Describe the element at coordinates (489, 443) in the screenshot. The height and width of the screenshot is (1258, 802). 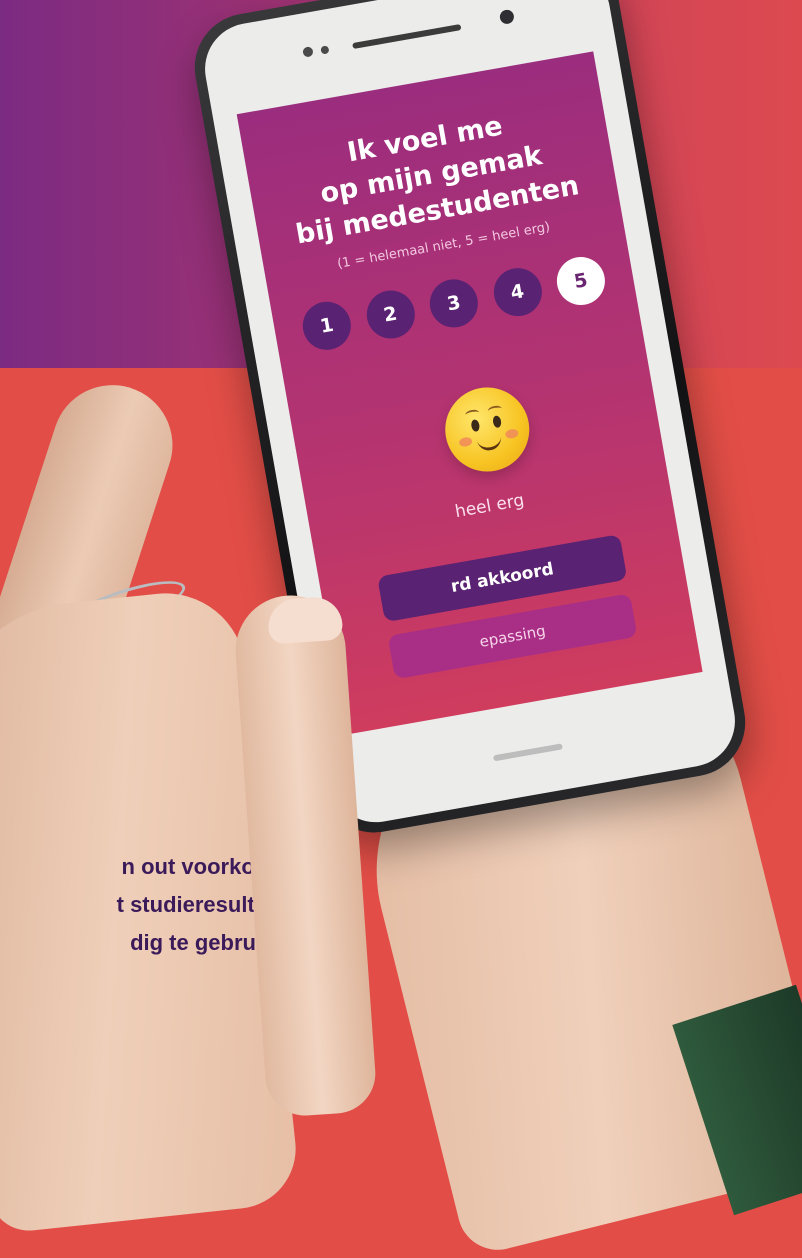
I see `emoji-mouth` at that location.